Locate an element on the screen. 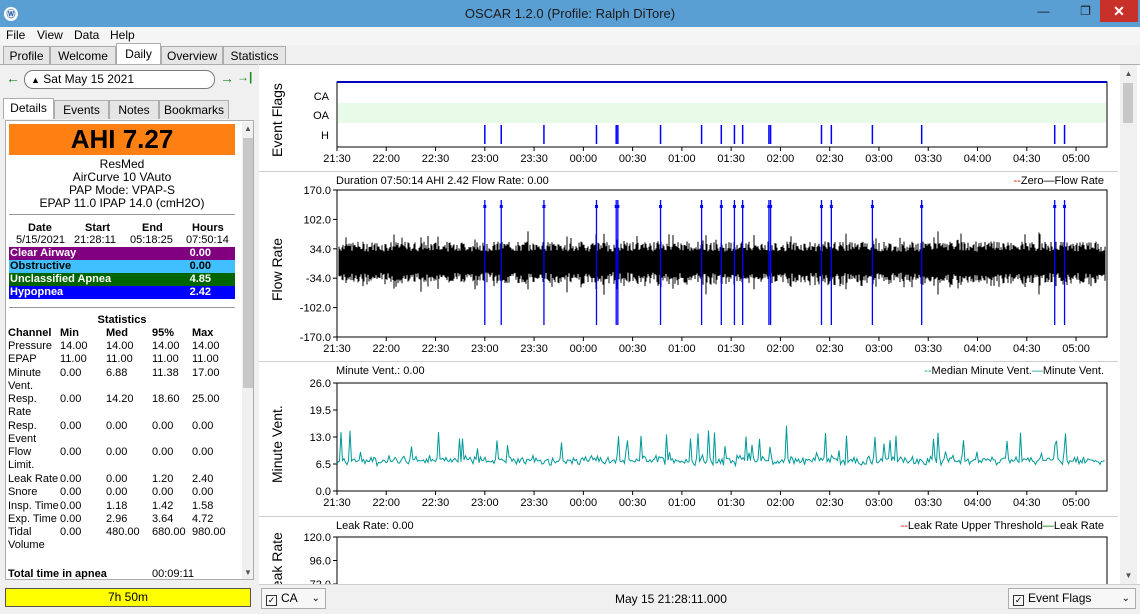 This screenshot has height=614, width=1140. event-index: 0.00 is located at coordinates (200, 266).